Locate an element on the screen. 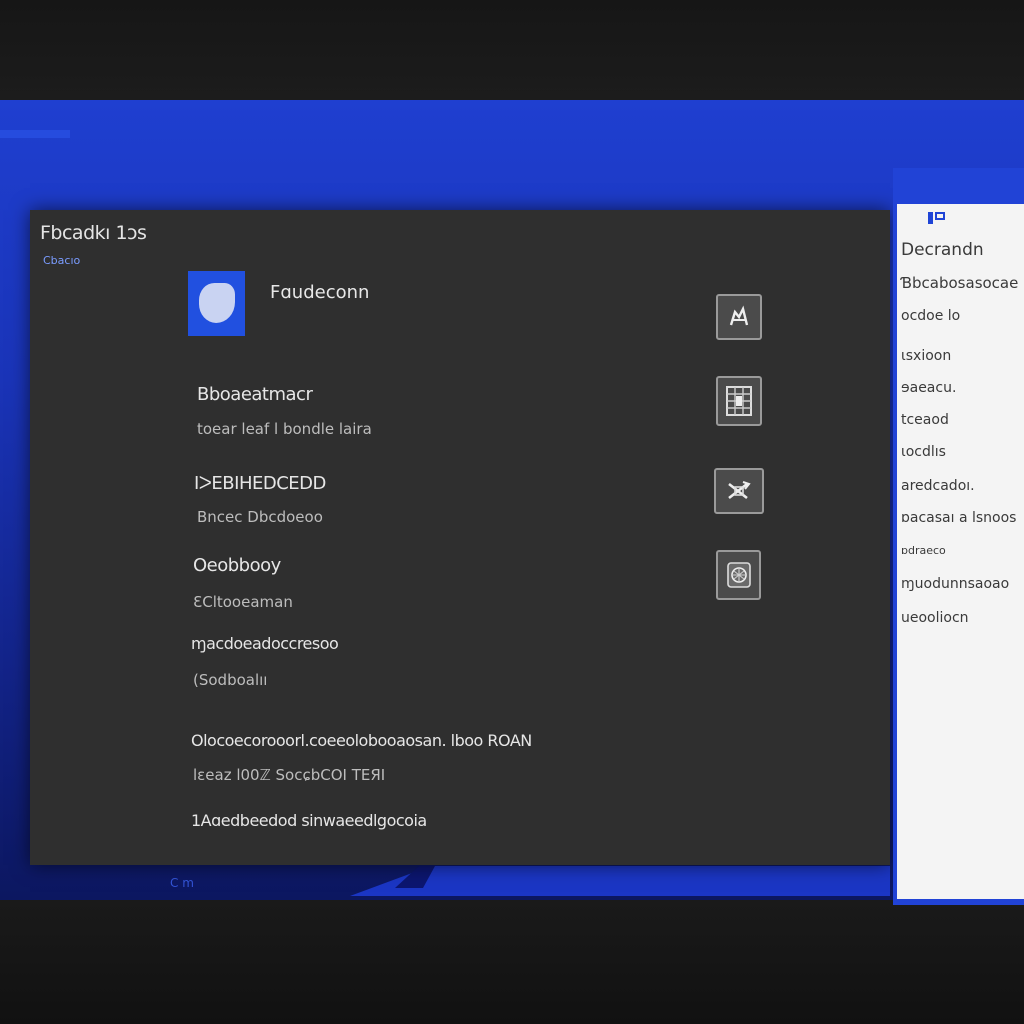 This screenshot has width=1024, height=1024. logo-icon is located at coordinates (936, 218).